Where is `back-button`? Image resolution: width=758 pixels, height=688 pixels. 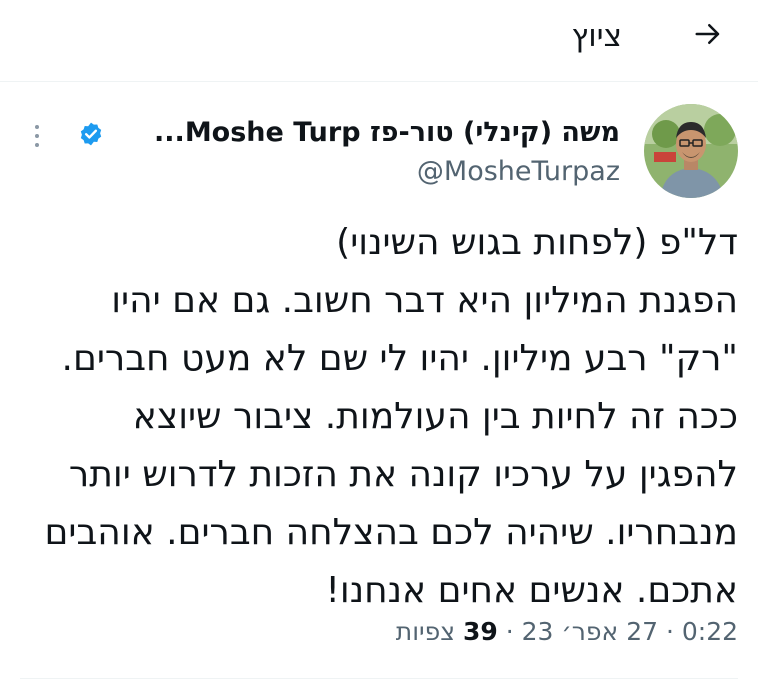 back-button is located at coordinates (708, 34).